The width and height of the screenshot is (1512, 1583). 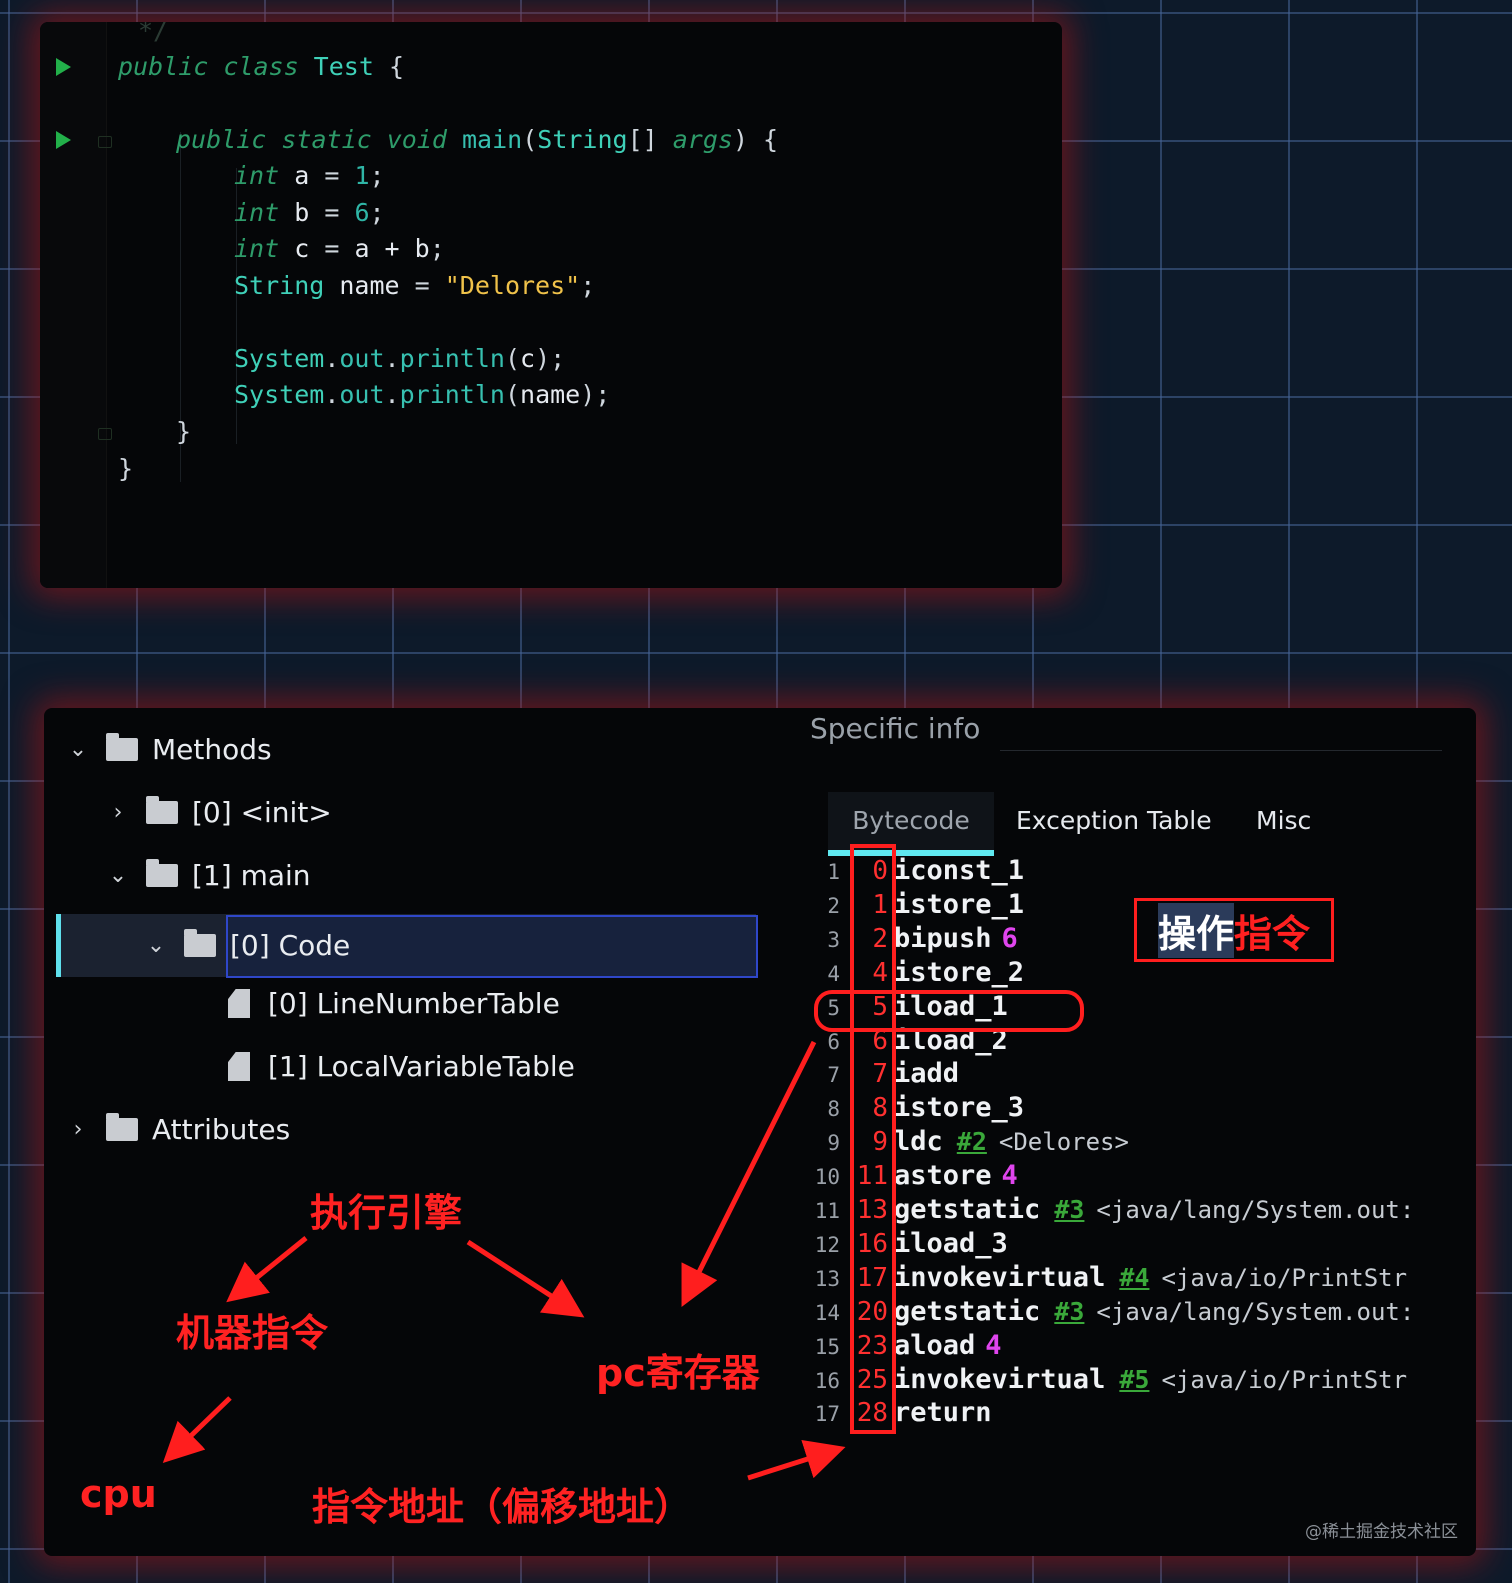 What do you see at coordinates (63, 67) in the screenshot?
I see `run-class-icon` at bounding box center [63, 67].